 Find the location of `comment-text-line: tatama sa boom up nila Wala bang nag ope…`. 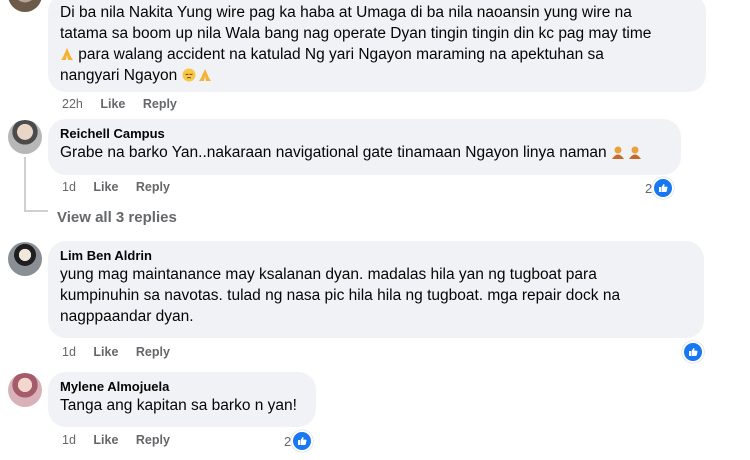

comment-text-line: tatama sa boom up nila Wala bang nag ope… is located at coordinates (356, 33).